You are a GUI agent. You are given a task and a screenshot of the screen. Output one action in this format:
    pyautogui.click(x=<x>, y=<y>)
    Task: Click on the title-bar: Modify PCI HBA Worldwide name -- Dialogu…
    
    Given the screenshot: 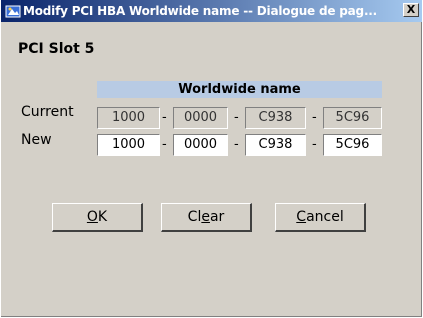 What is the action you would take?
    pyautogui.click(x=211, y=11)
    